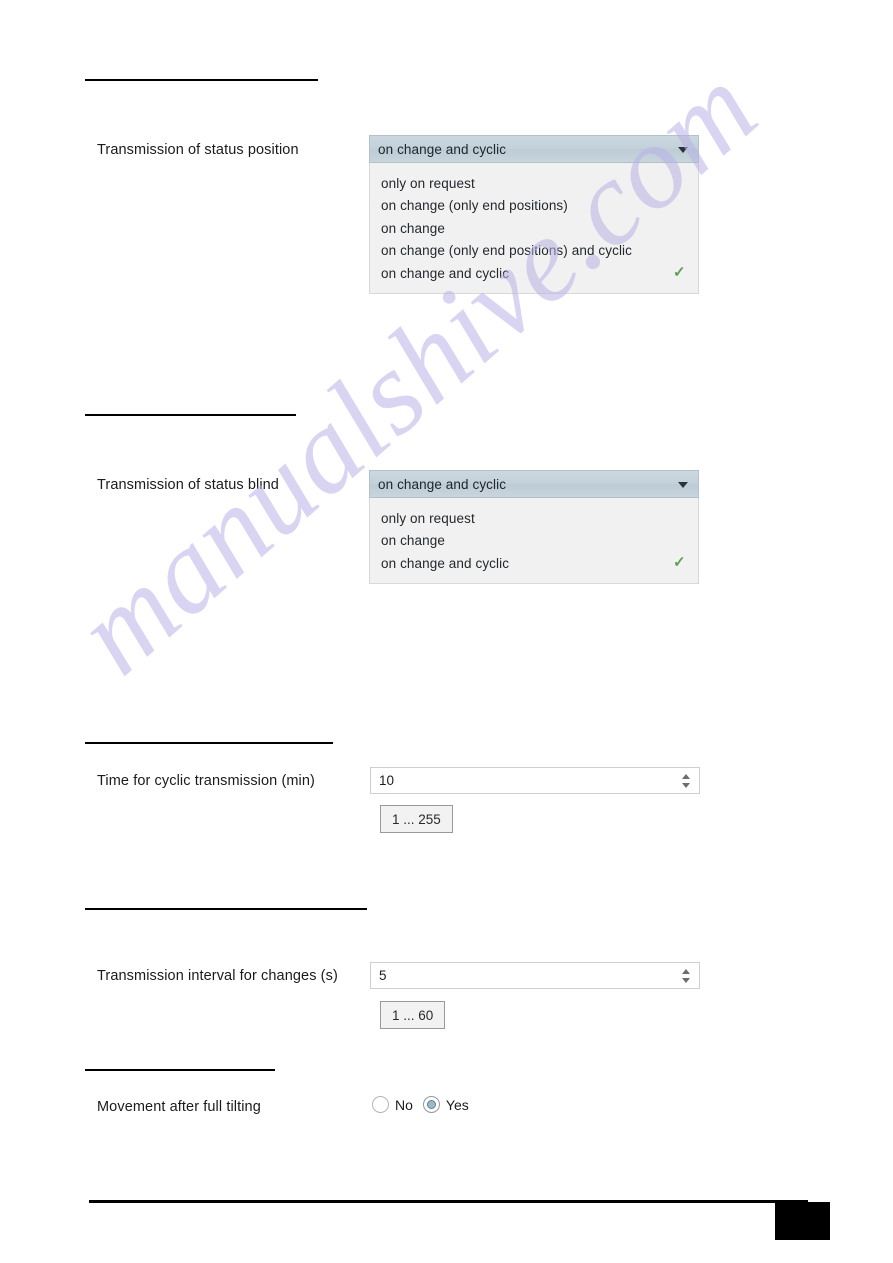 Image resolution: width=893 pixels, height=1263 pixels. What do you see at coordinates (420, 1104) in the screenshot?
I see `radio-group-movement-after-full-tilting: No Yes` at bounding box center [420, 1104].